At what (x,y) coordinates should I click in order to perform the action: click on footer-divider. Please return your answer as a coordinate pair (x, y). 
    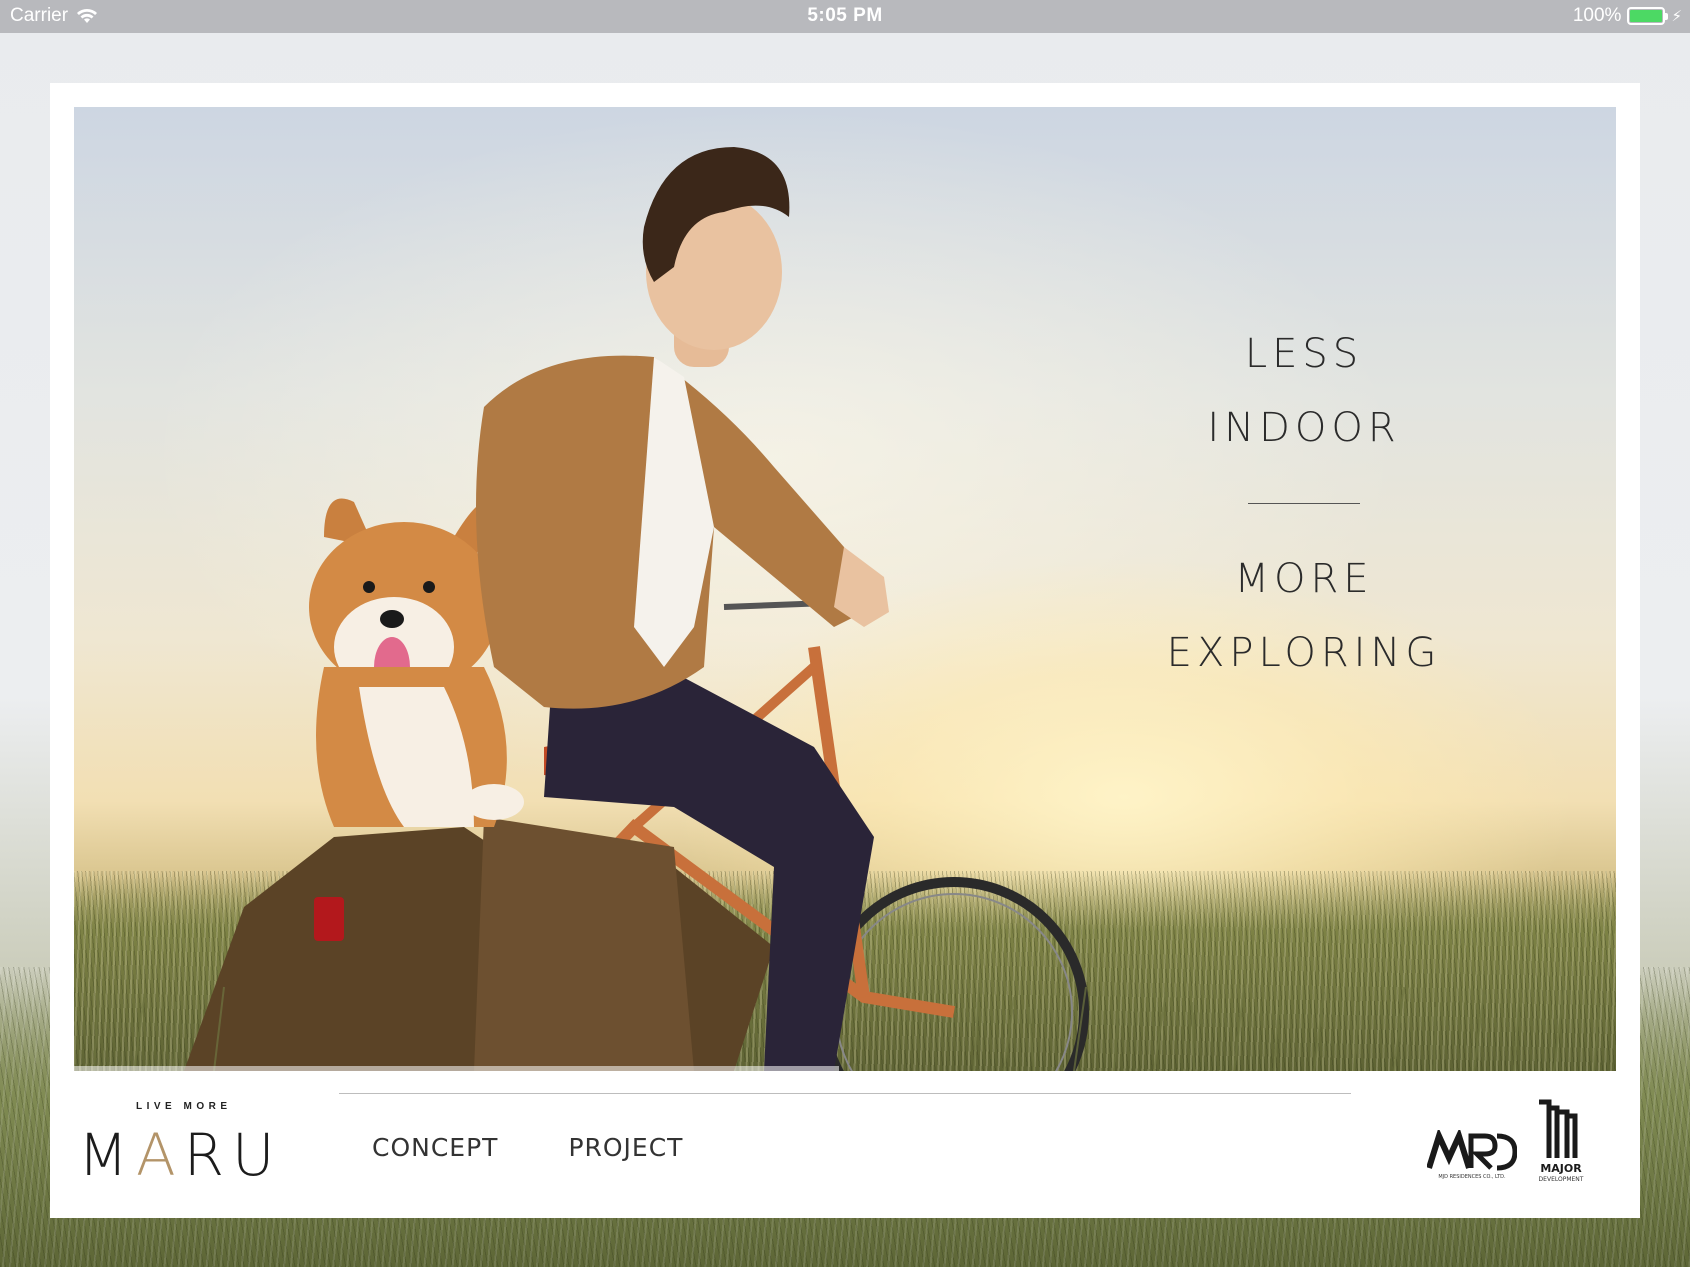
    Looking at the image, I should click on (845, 1093).